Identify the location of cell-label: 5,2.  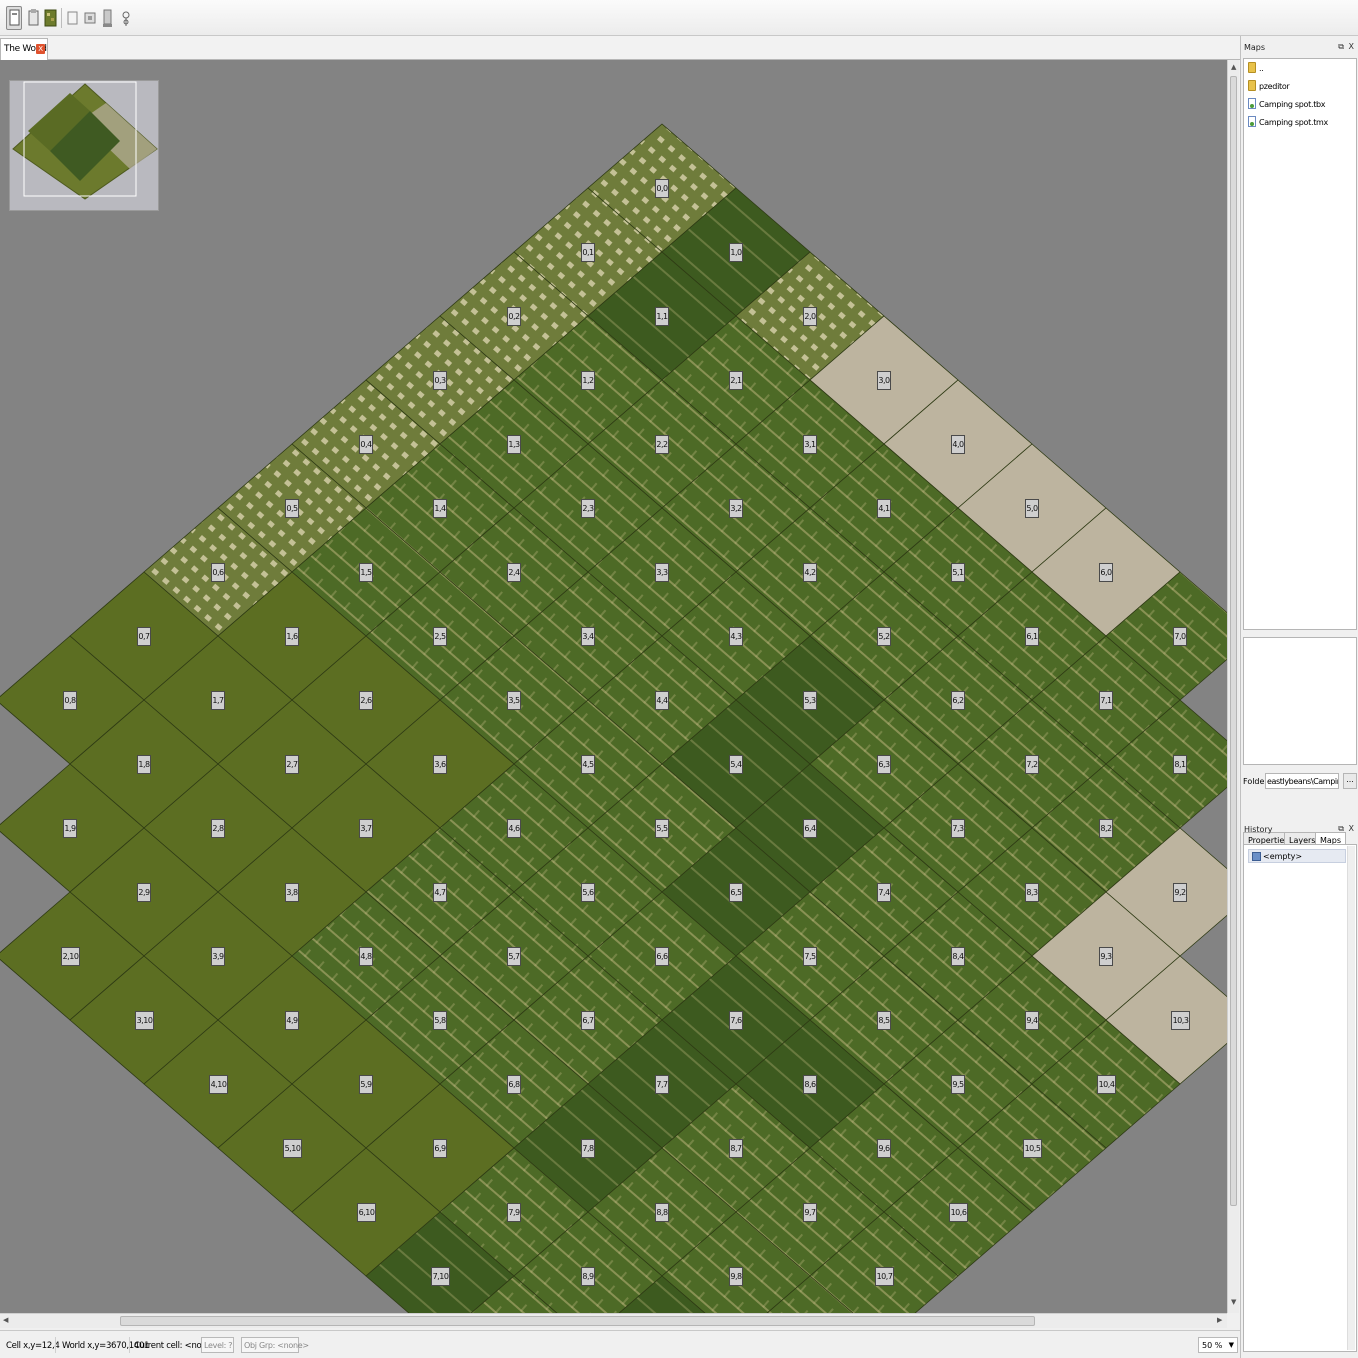
(884, 636).